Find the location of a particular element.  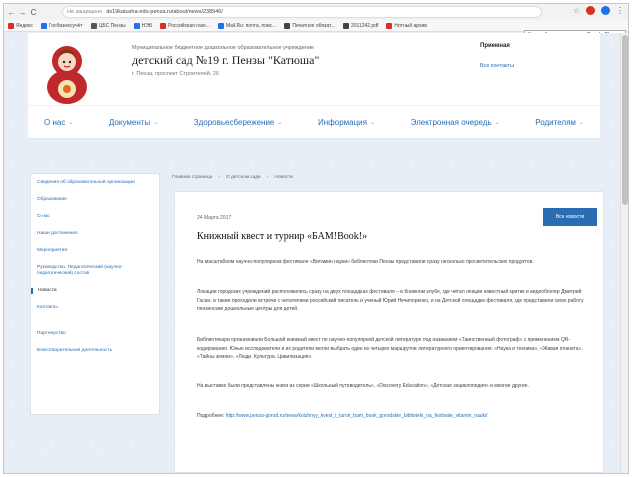

sidebar-item: Новости is located at coordinates (95, 291).